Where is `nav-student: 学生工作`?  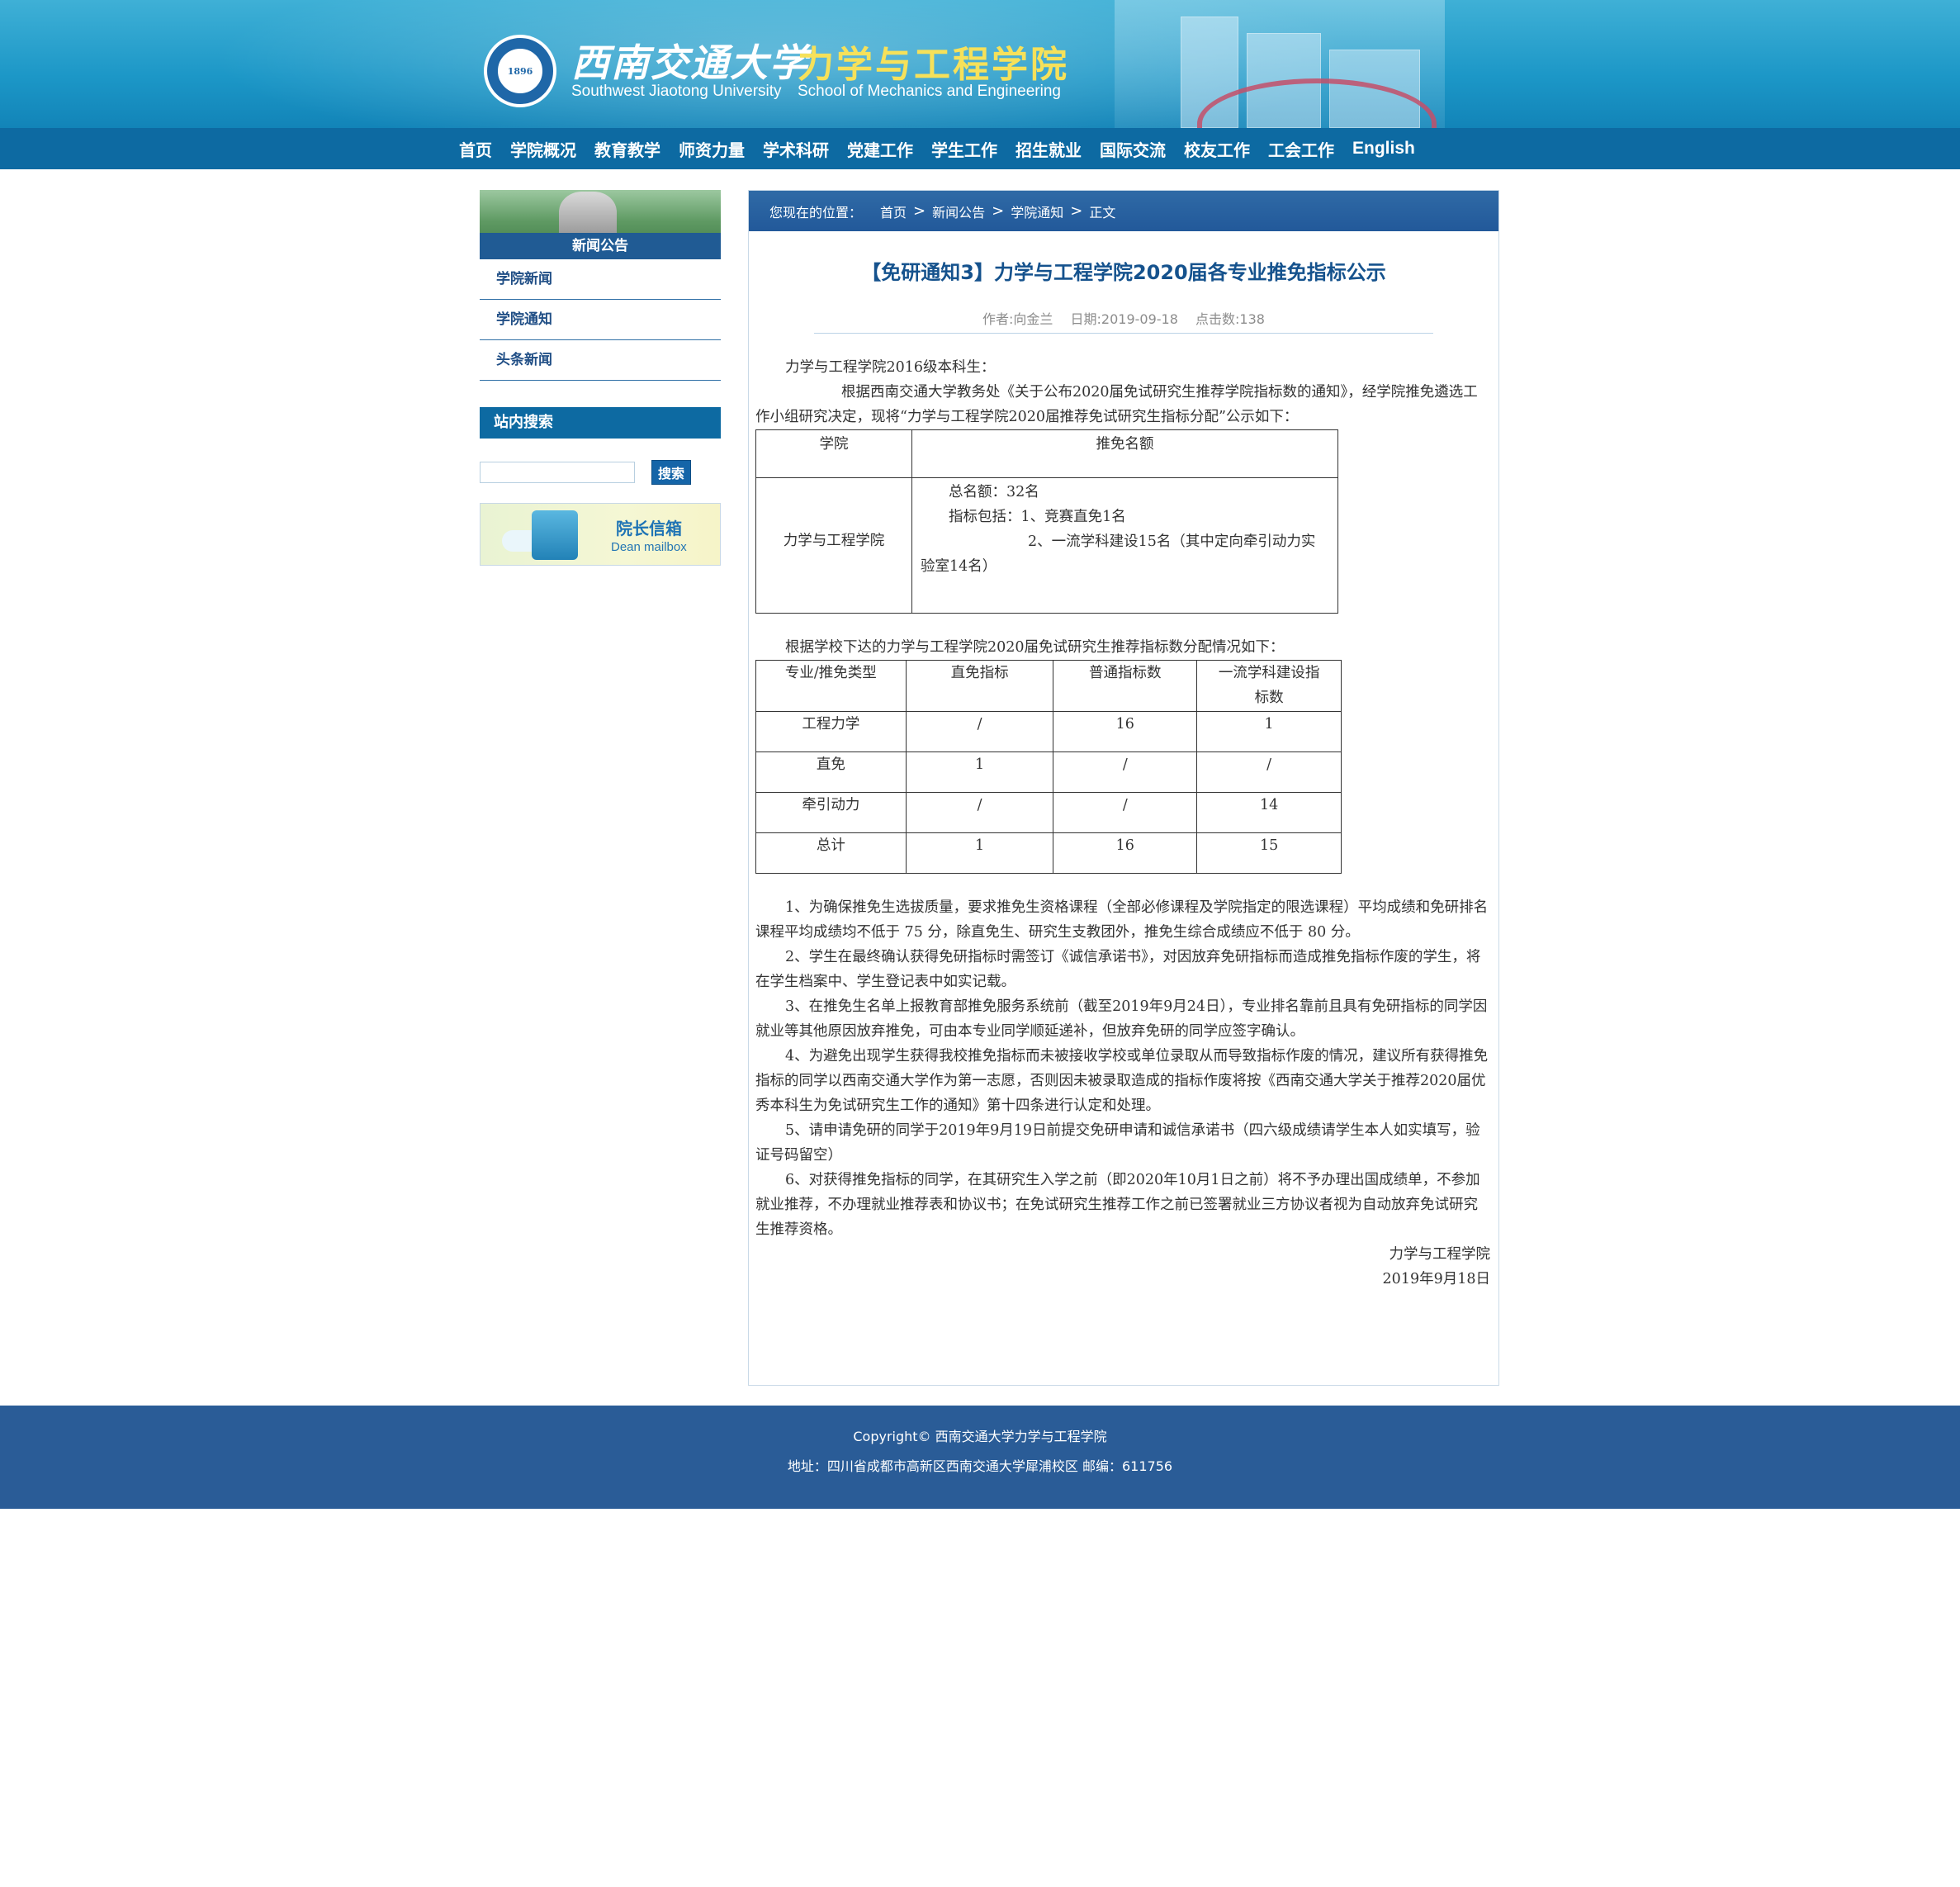 nav-student: 学生工作 is located at coordinates (964, 149).